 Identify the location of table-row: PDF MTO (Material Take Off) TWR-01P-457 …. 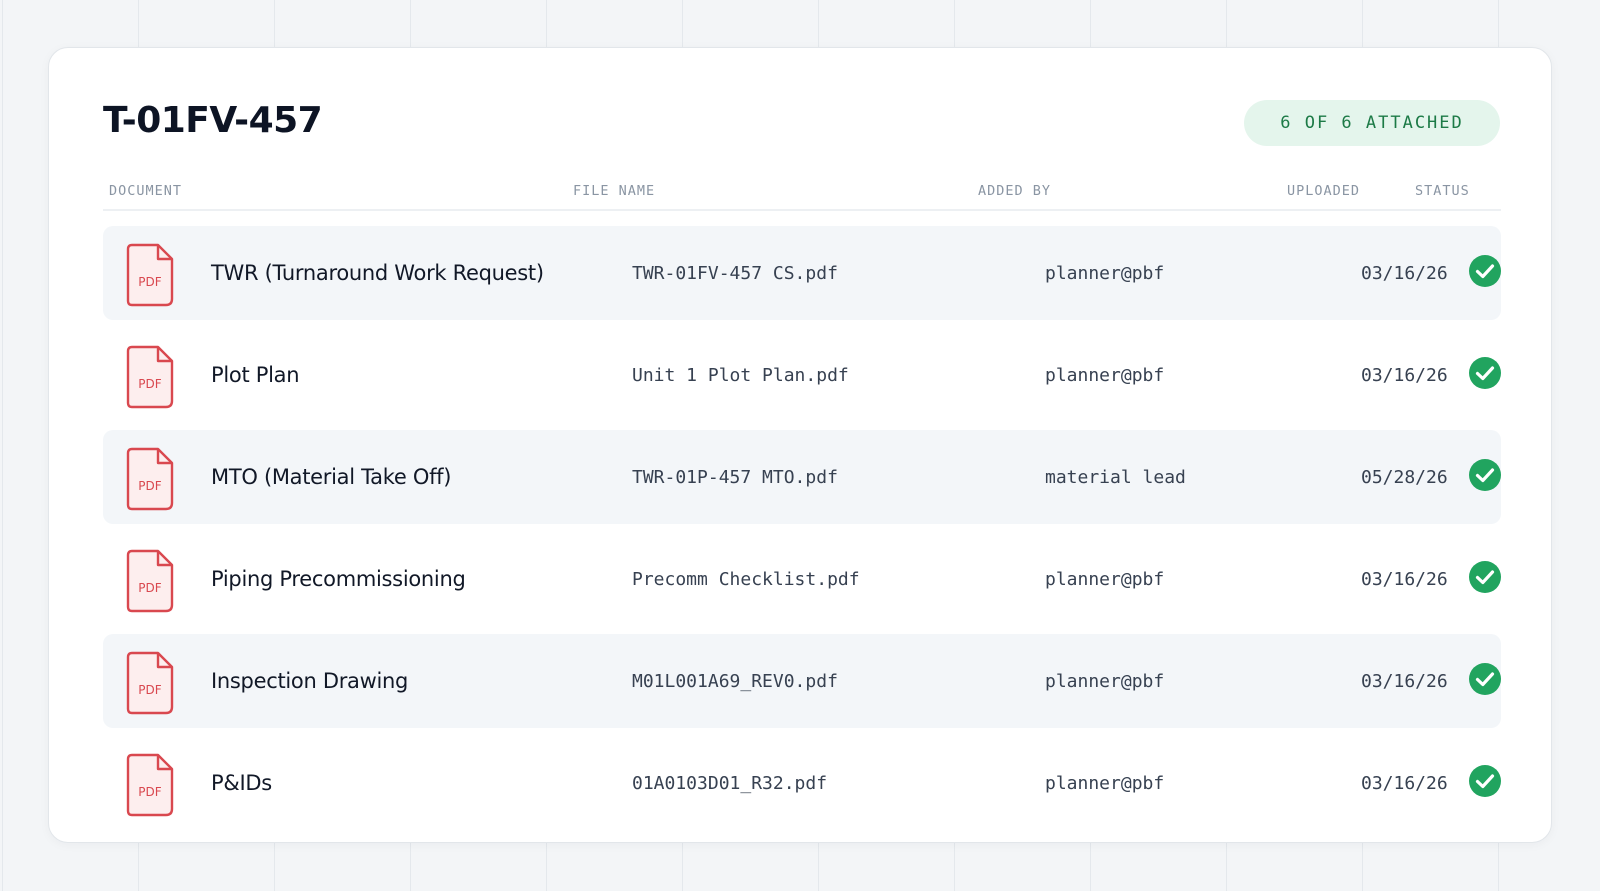
(802, 477).